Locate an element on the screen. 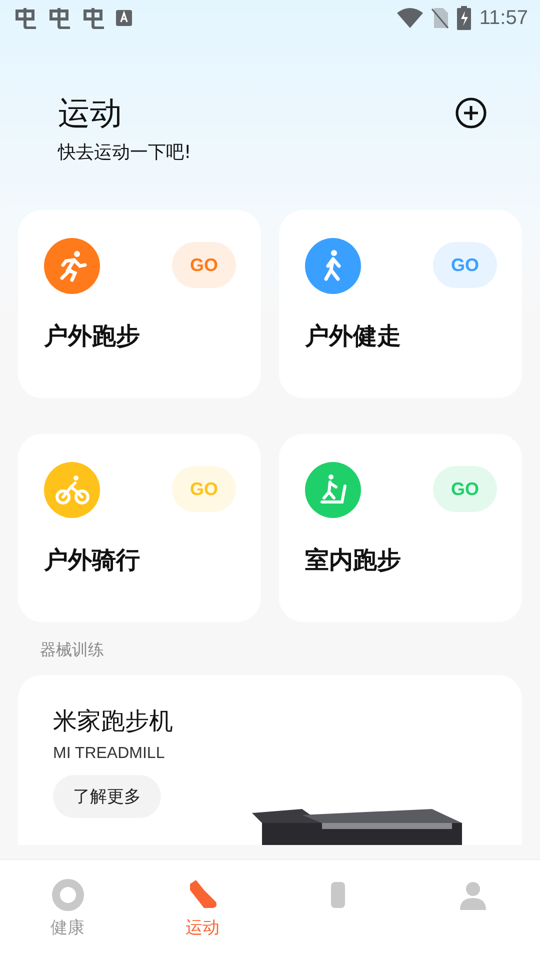 The image size is (540, 960). ring-icon is located at coordinates (67, 895).